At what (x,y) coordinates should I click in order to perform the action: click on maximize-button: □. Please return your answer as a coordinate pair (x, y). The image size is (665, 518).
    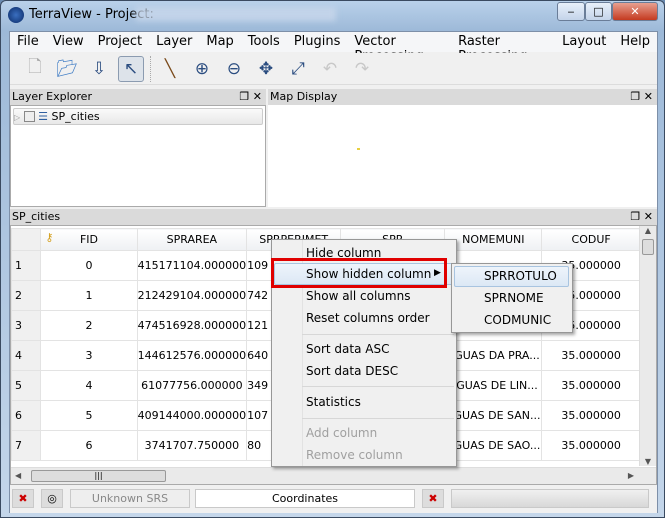
    Looking at the image, I should click on (598, 11).